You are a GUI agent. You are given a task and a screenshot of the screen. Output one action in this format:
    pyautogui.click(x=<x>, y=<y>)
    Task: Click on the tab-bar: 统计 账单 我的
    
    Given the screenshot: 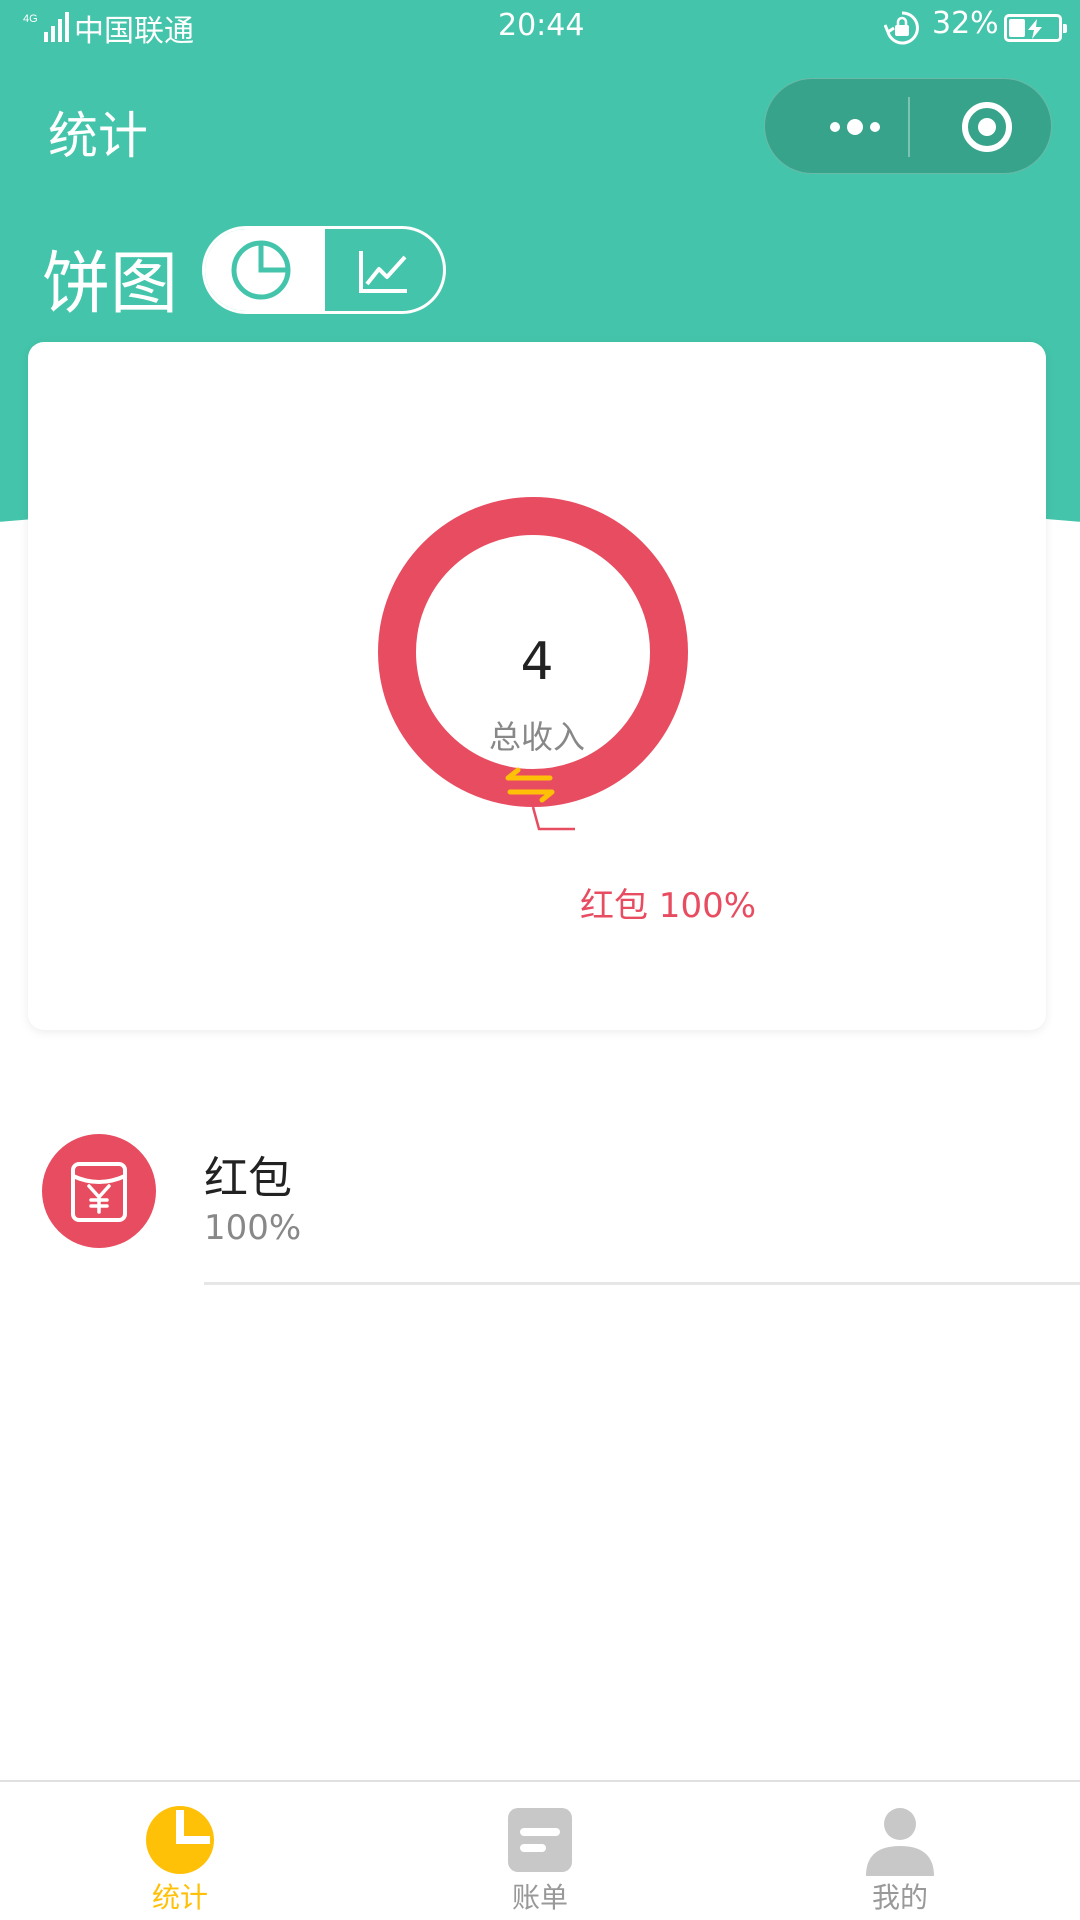 What is the action you would take?
    pyautogui.click(x=540, y=1850)
    